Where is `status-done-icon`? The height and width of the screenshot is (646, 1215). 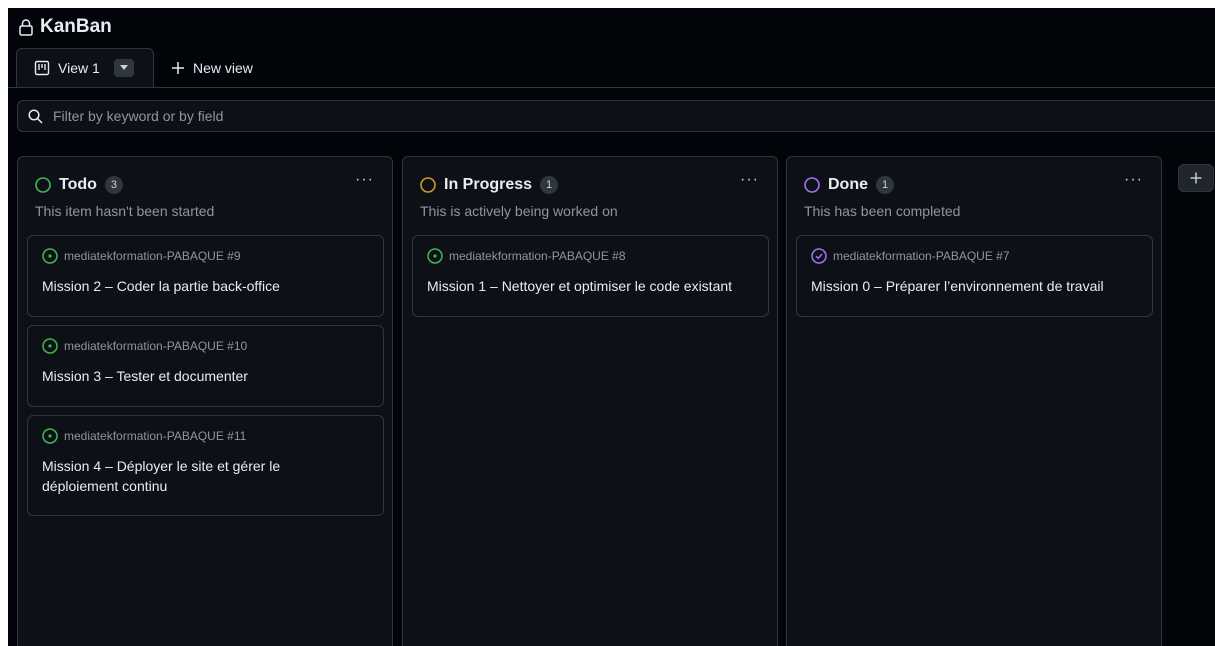
status-done-icon is located at coordinates (812, 185).